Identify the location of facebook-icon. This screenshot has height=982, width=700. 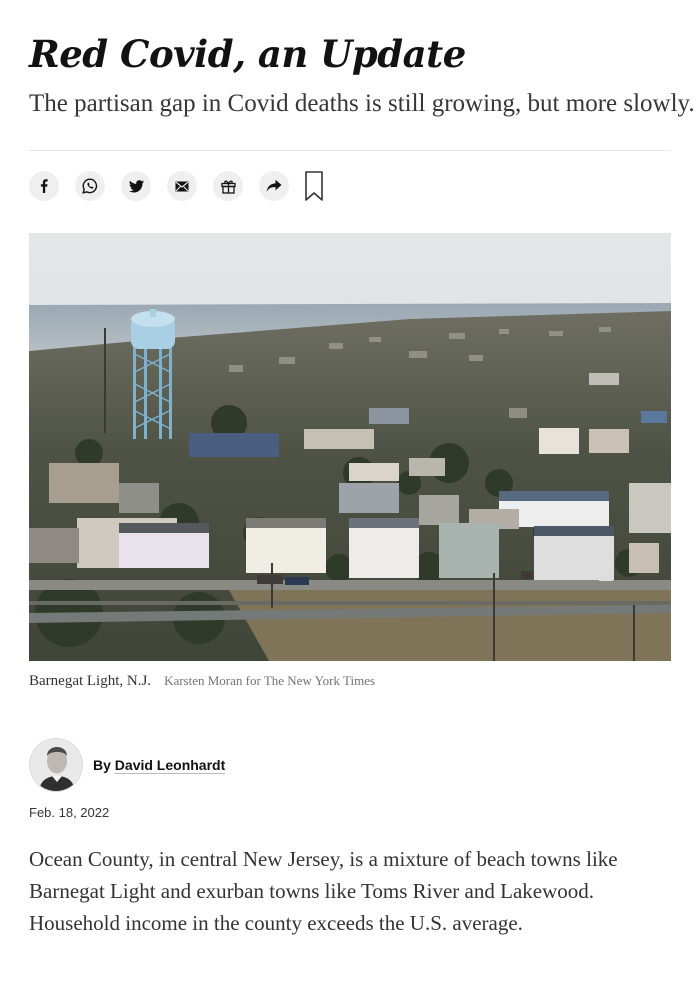
(44, 186).